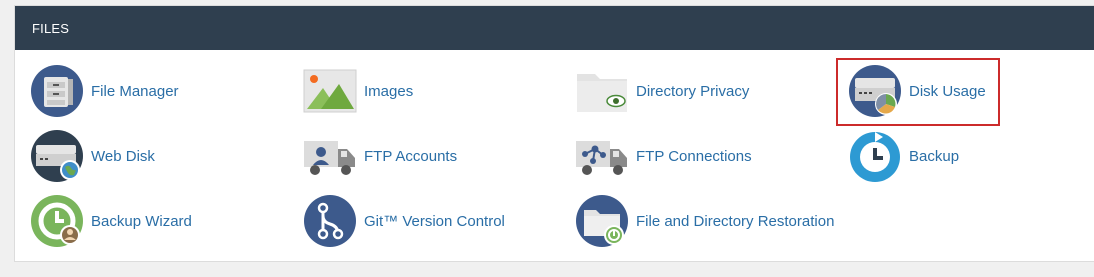  I want to click on ftp-accounts-link: FTP Accounts, so click(380, 156).